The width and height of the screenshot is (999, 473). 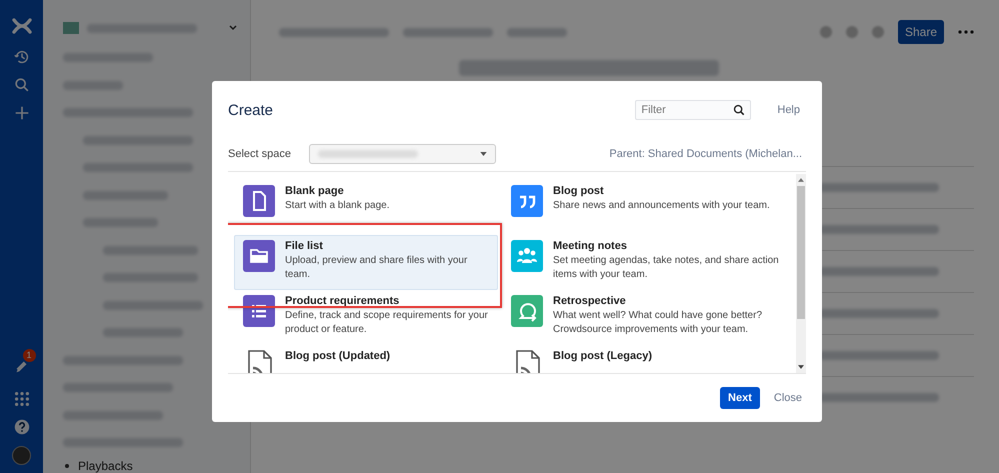 I want to click on logo-icon, so click(x=22, y=26).